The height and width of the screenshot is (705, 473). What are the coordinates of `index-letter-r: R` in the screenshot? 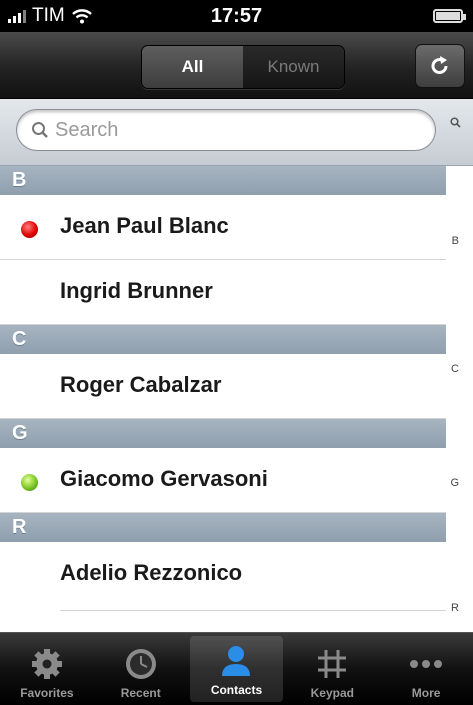 It's located at (455, 608).